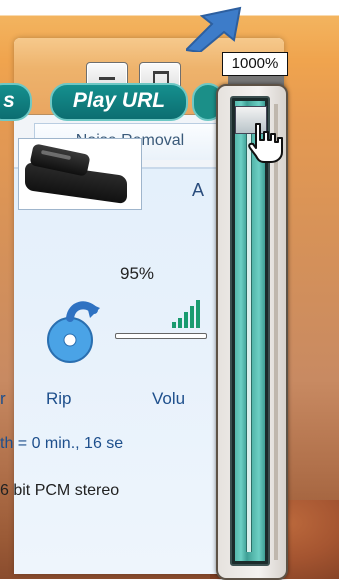 The height and width of the screenshot is (580, 339). I want to click on rip-label: Rip, so click(59, 398).